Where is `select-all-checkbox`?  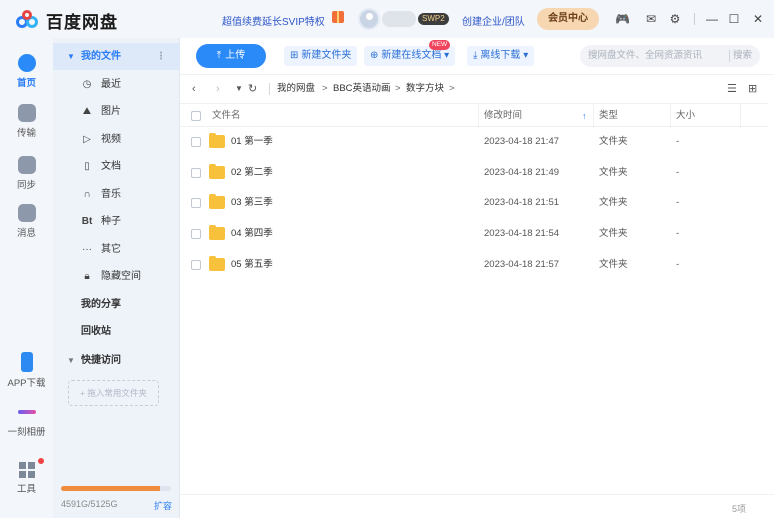 select-all-checkbox is located at coordinates (196, 116).